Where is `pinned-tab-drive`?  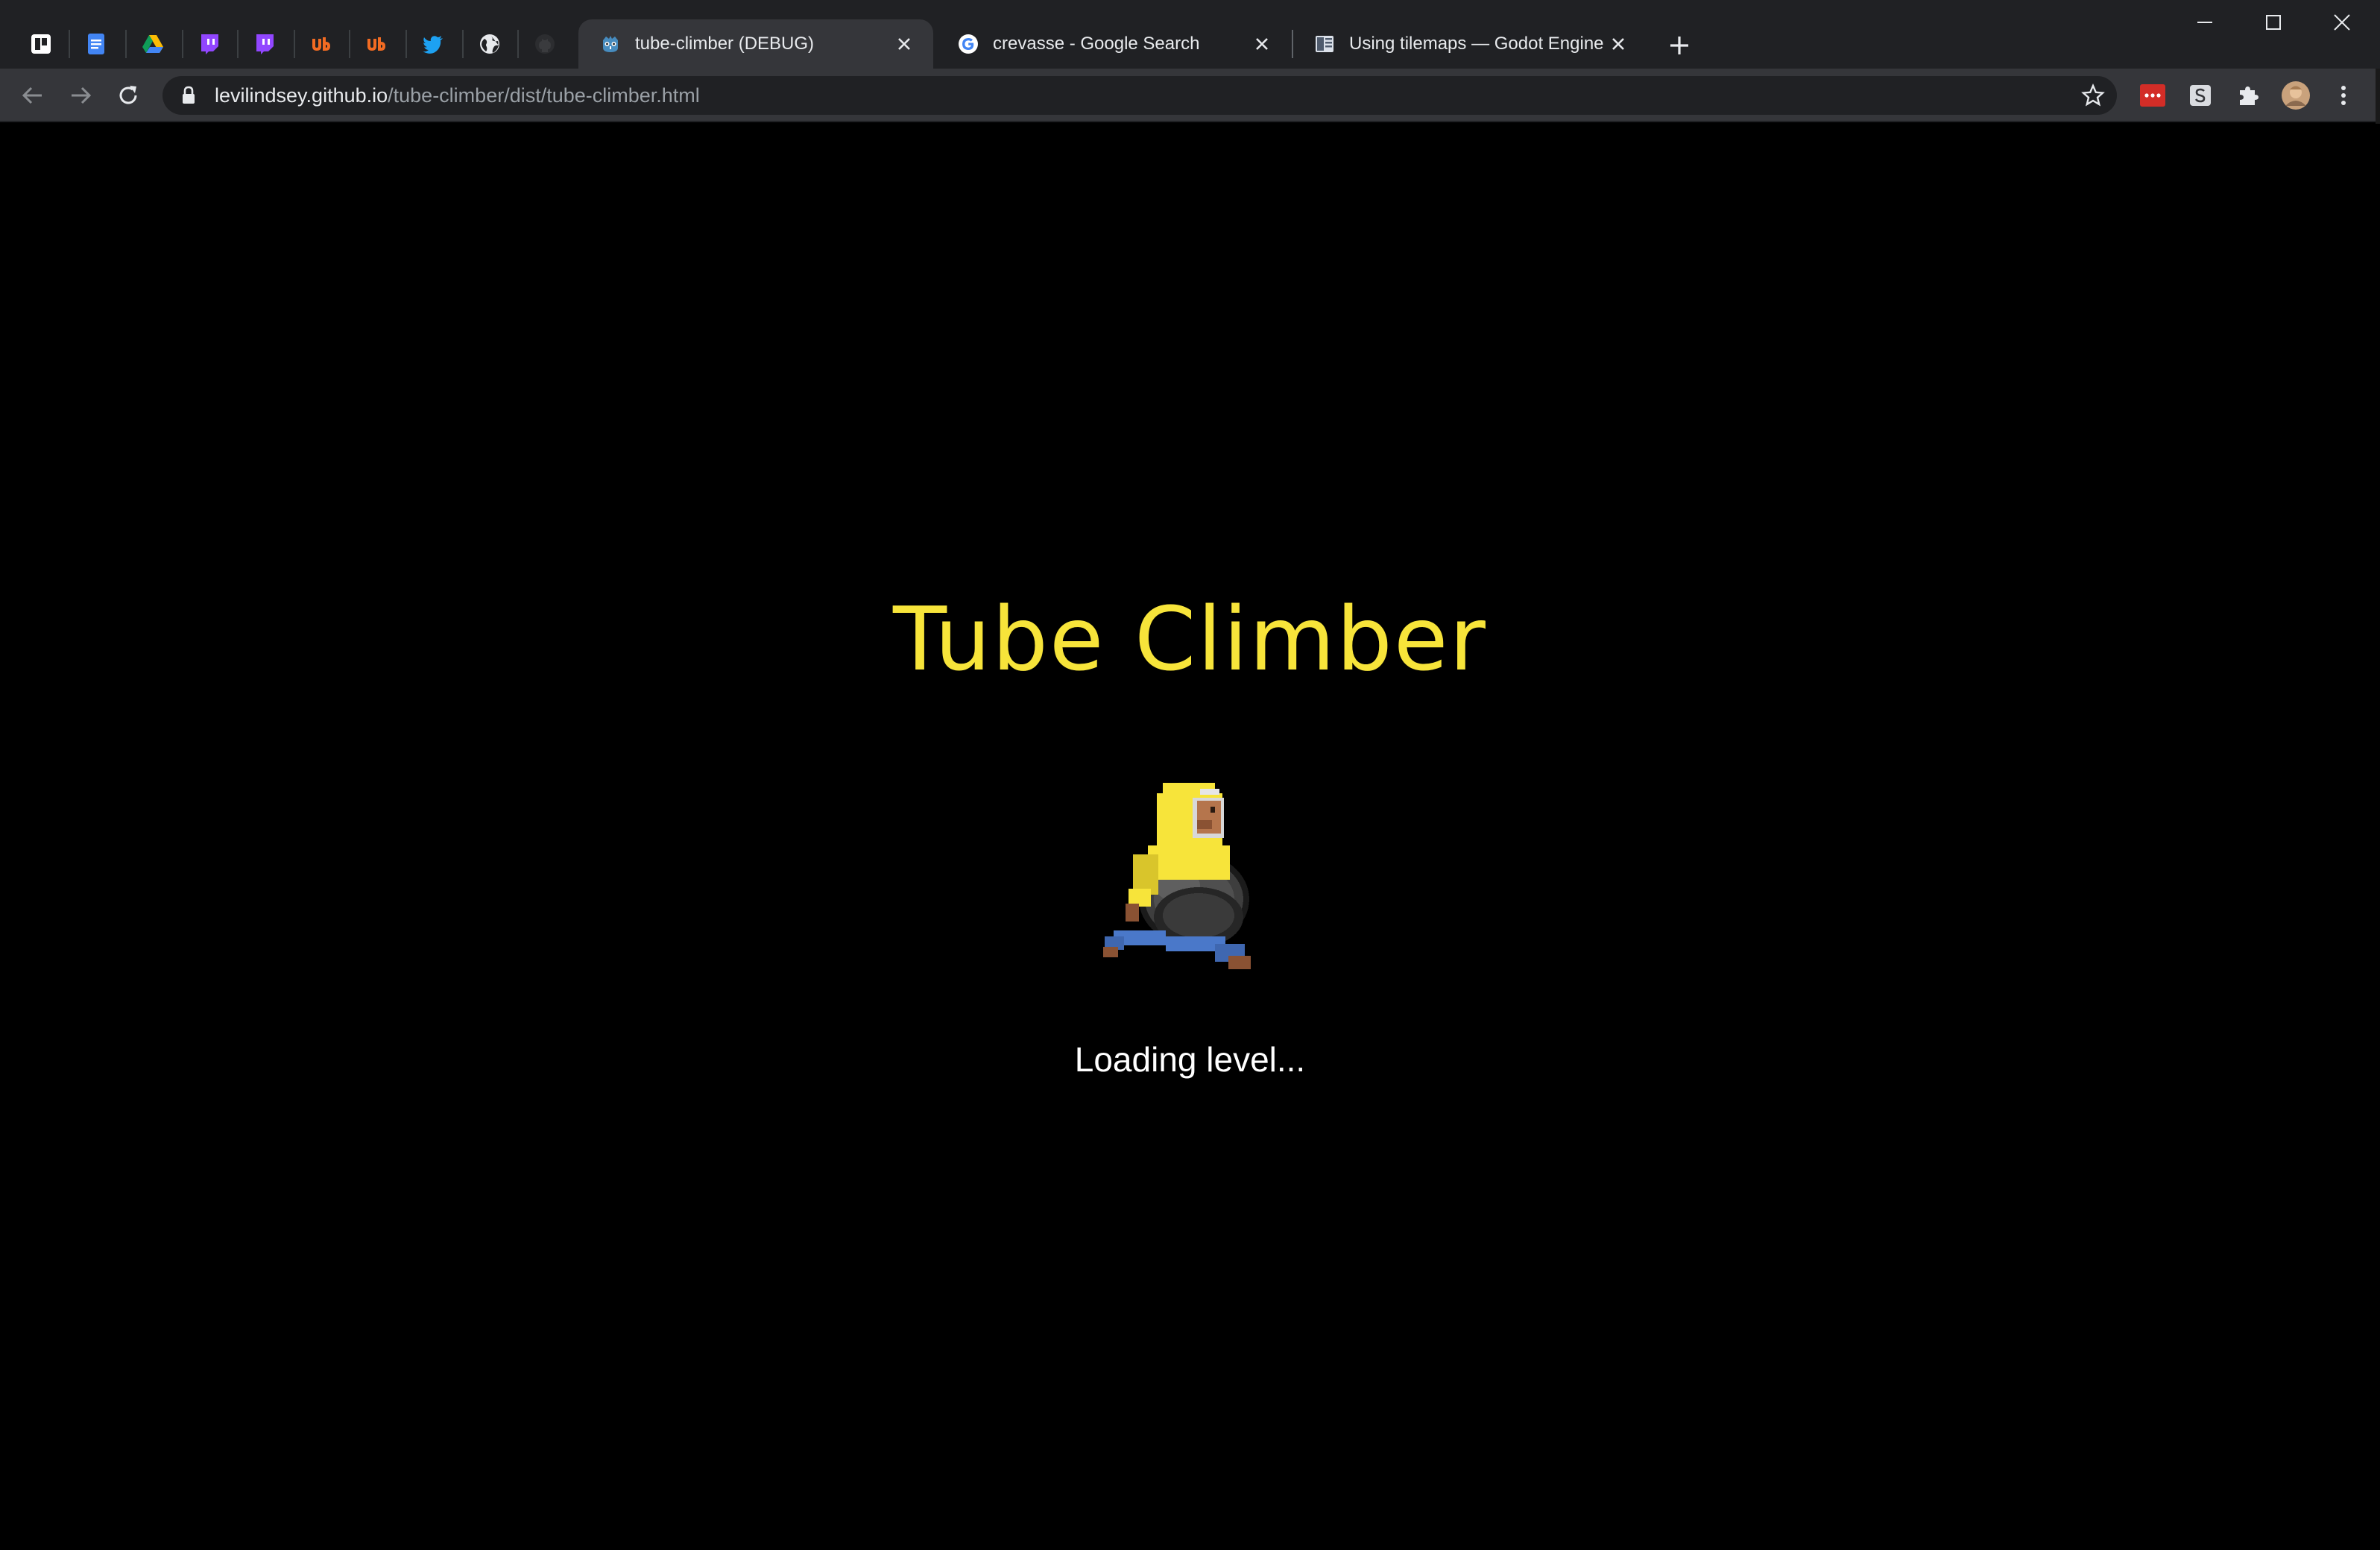
pinned-tab-drive is located at coordinates (152, 44).